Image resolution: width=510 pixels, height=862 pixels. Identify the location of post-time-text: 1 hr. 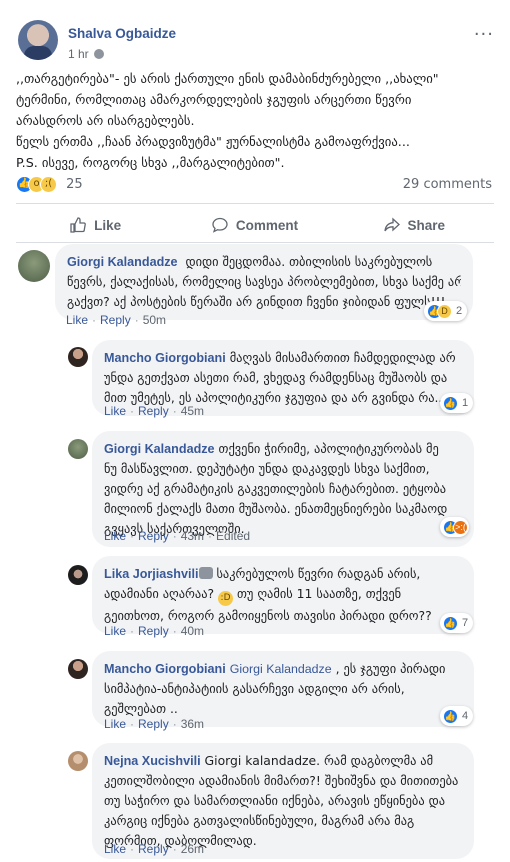
(78, 54).